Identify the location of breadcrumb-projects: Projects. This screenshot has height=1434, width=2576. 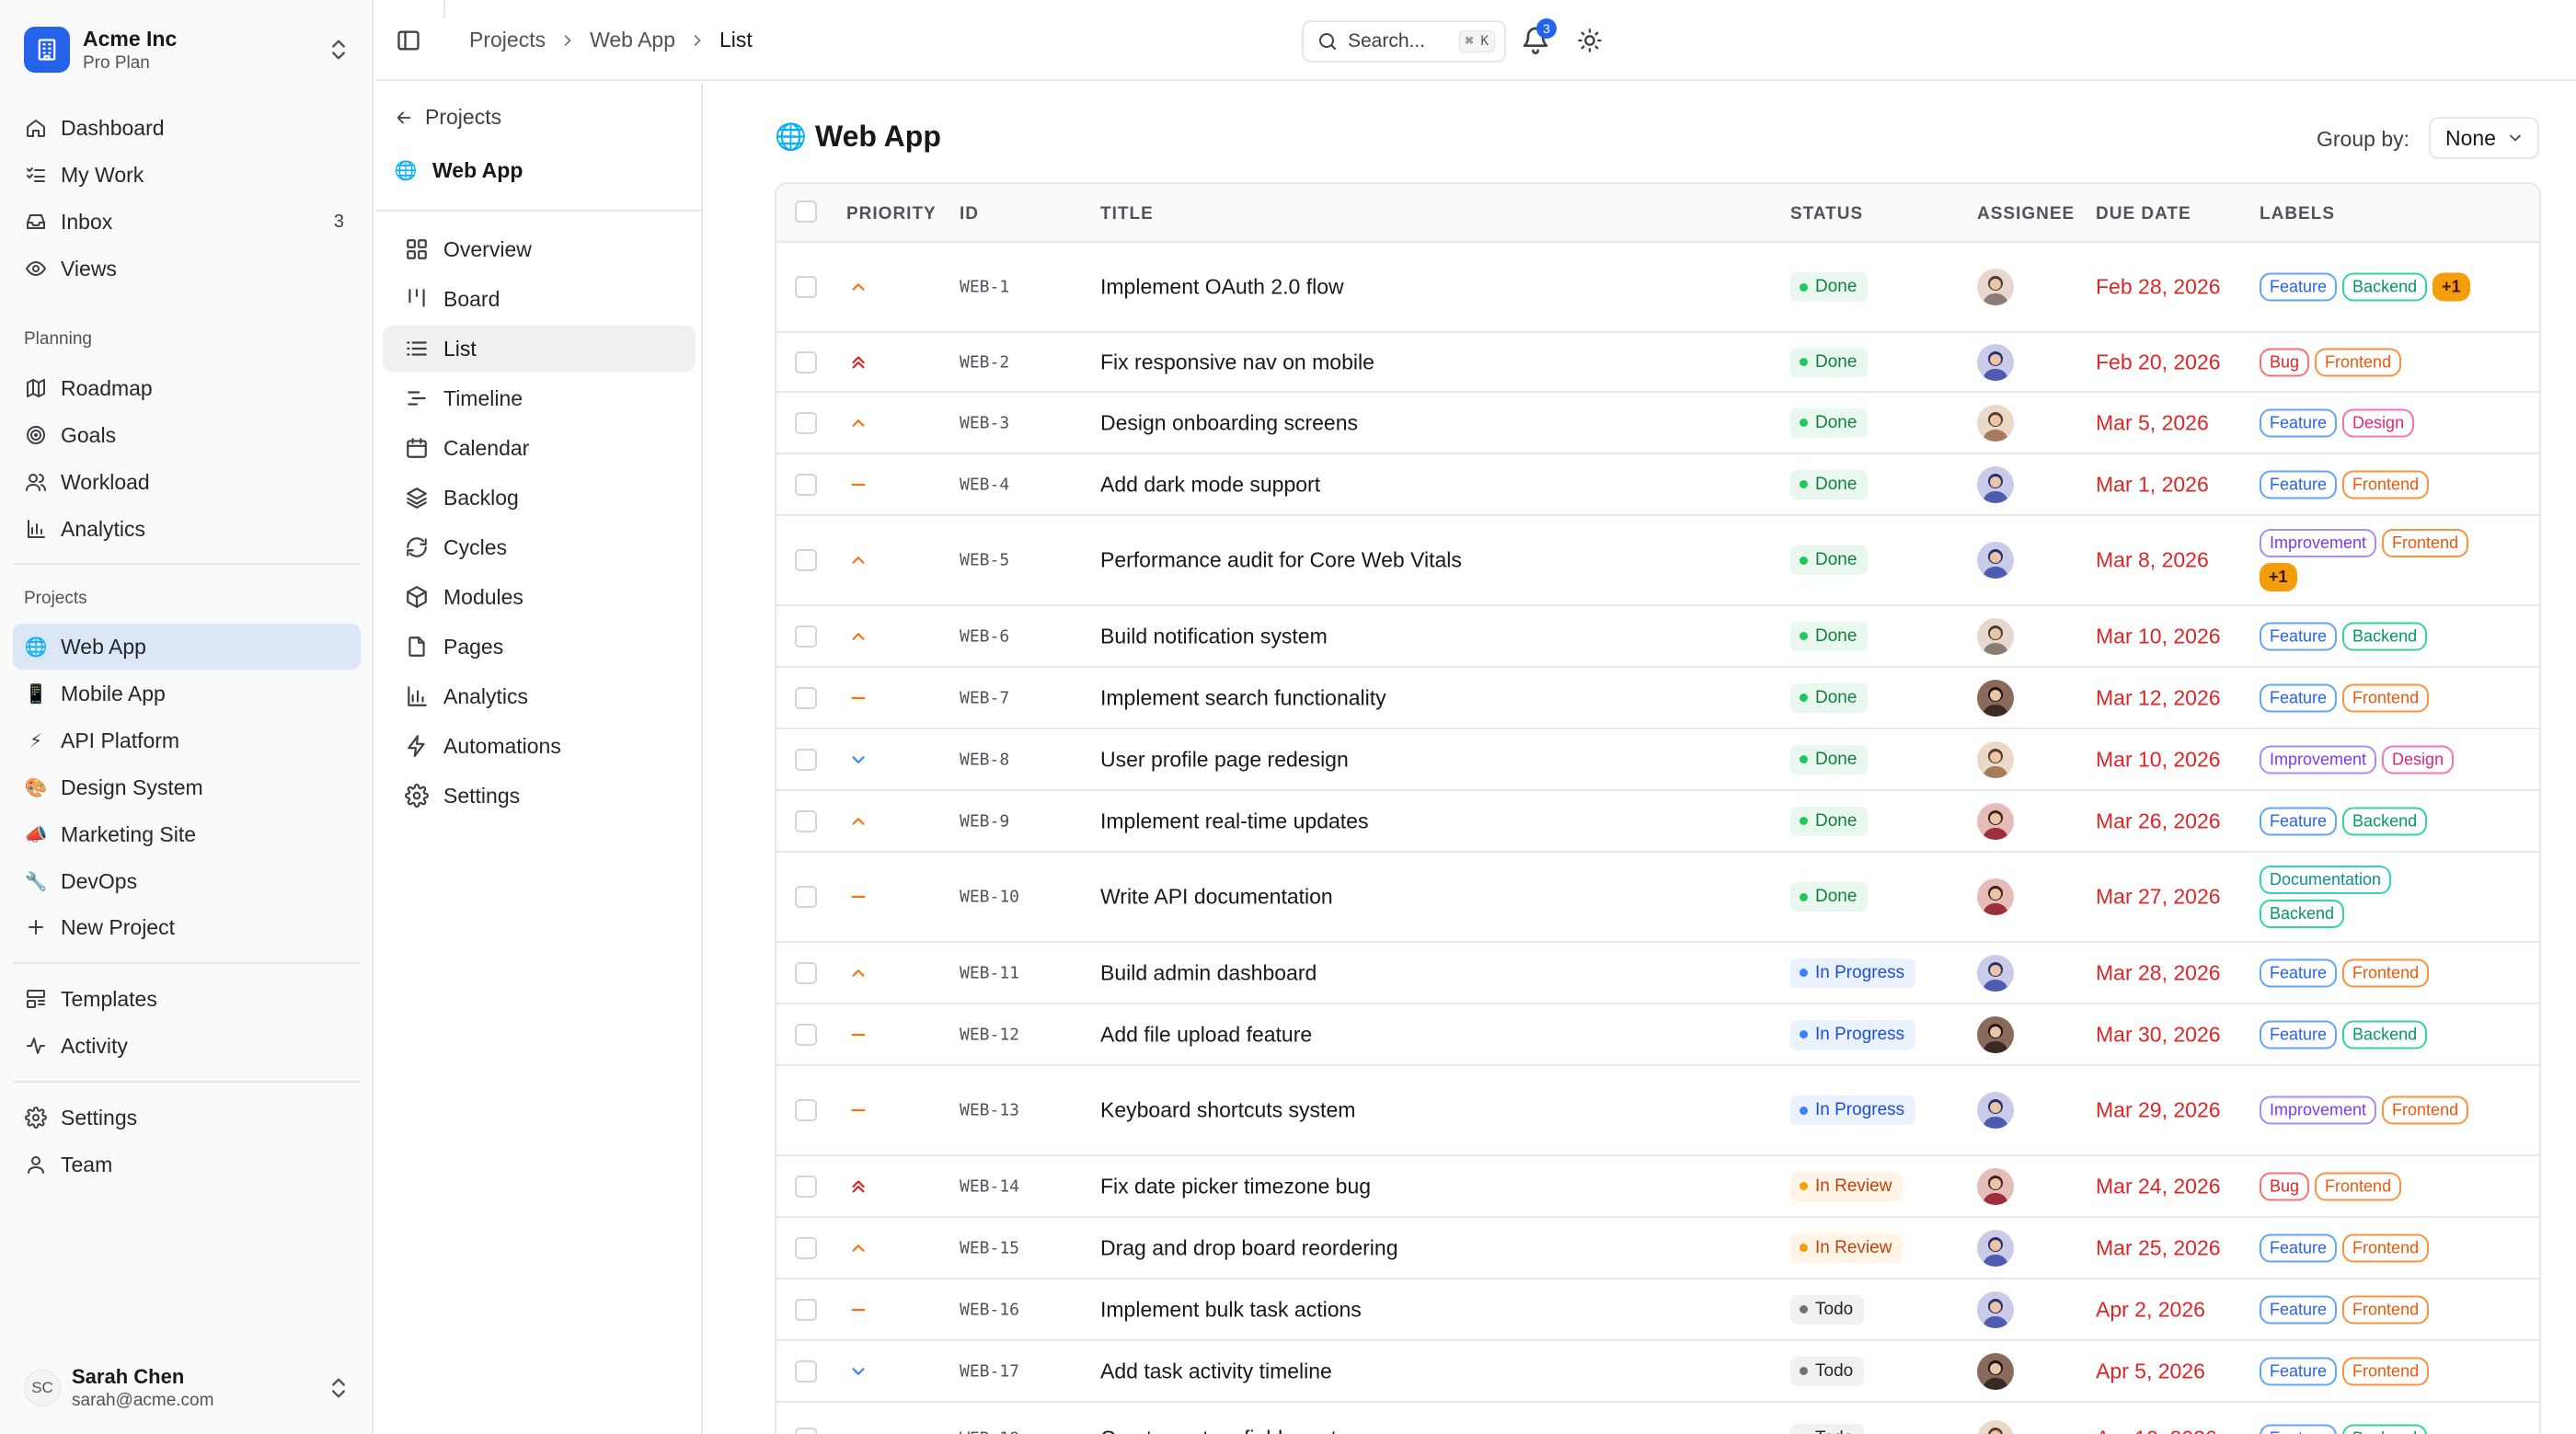
(507, 40).